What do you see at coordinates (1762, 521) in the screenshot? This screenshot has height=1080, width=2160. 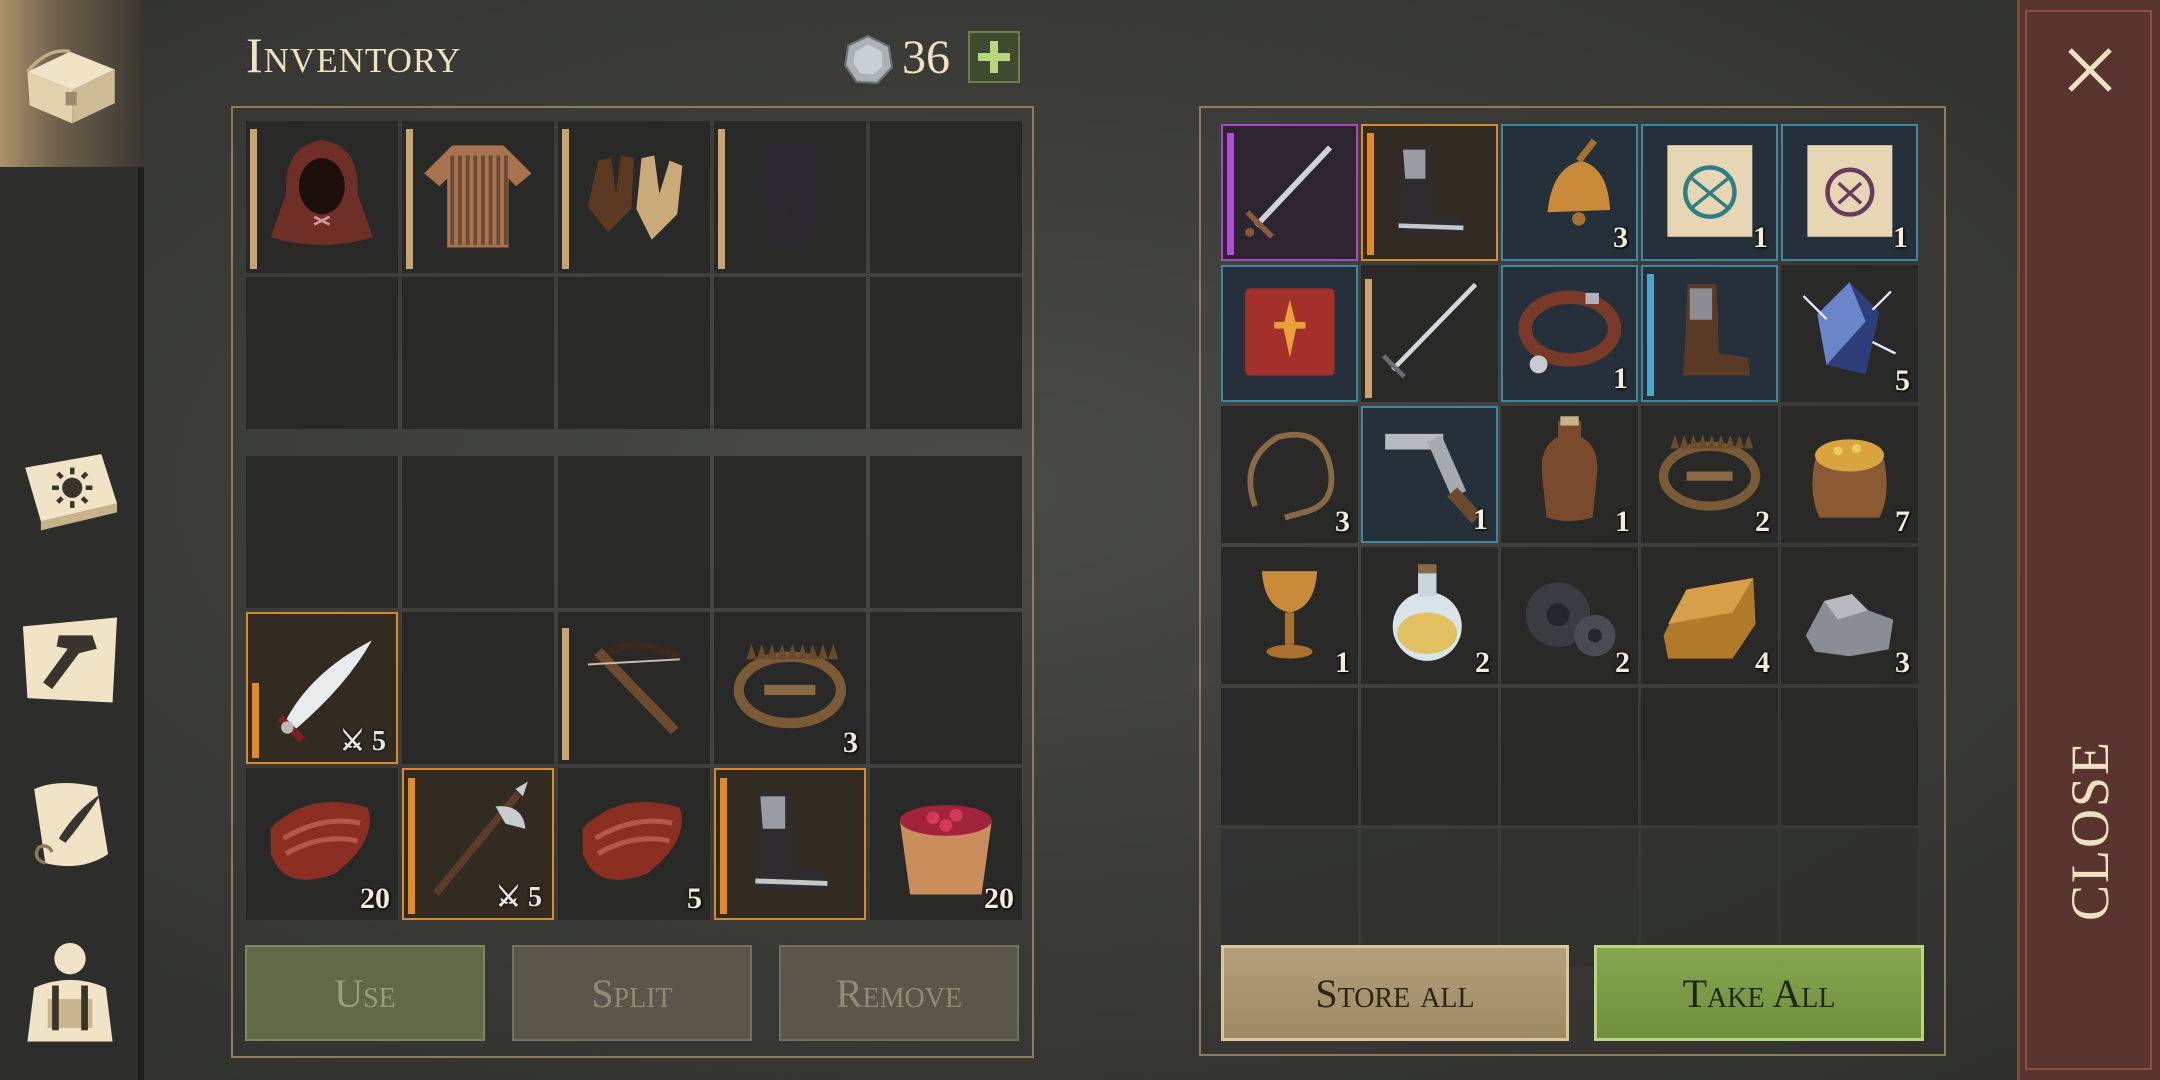 I see `item-quantity: 2` at bounding box center [1762, 521].